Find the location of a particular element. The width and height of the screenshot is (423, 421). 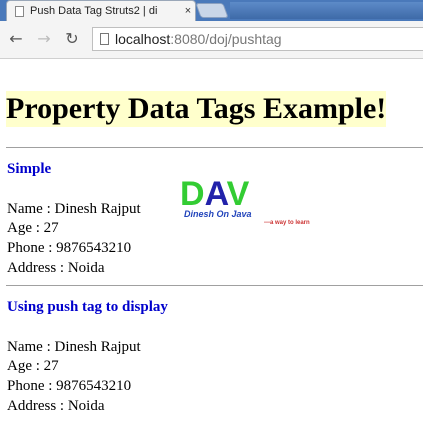

browser-toolbar: ← → ↻ localhost:8080/doj/pushtag is located at coordinates (211, 40).